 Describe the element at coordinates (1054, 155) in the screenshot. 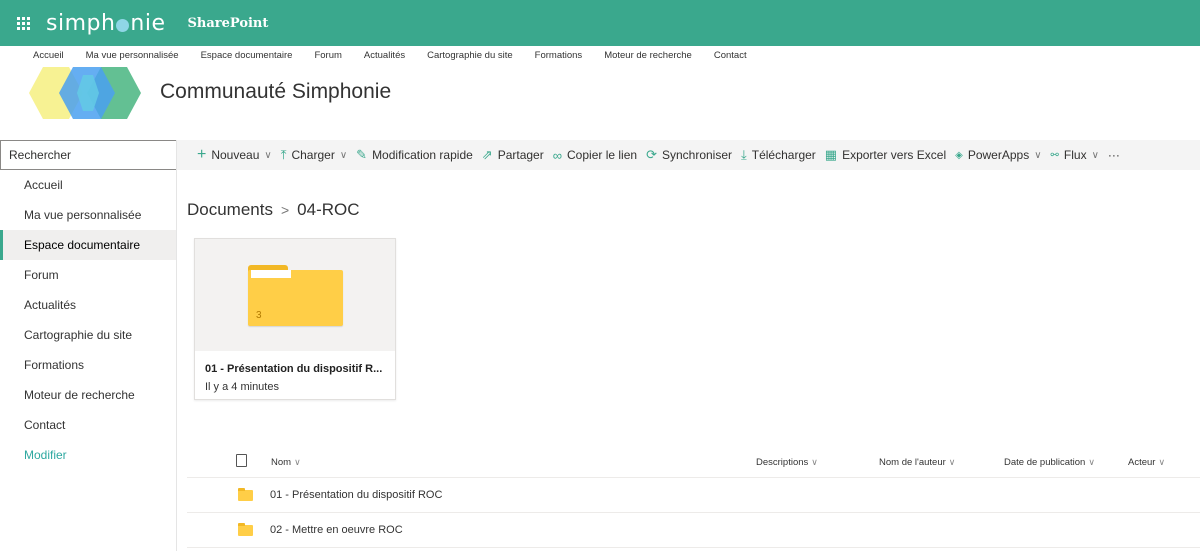

I see `flow-icon: ⚯` at that location.